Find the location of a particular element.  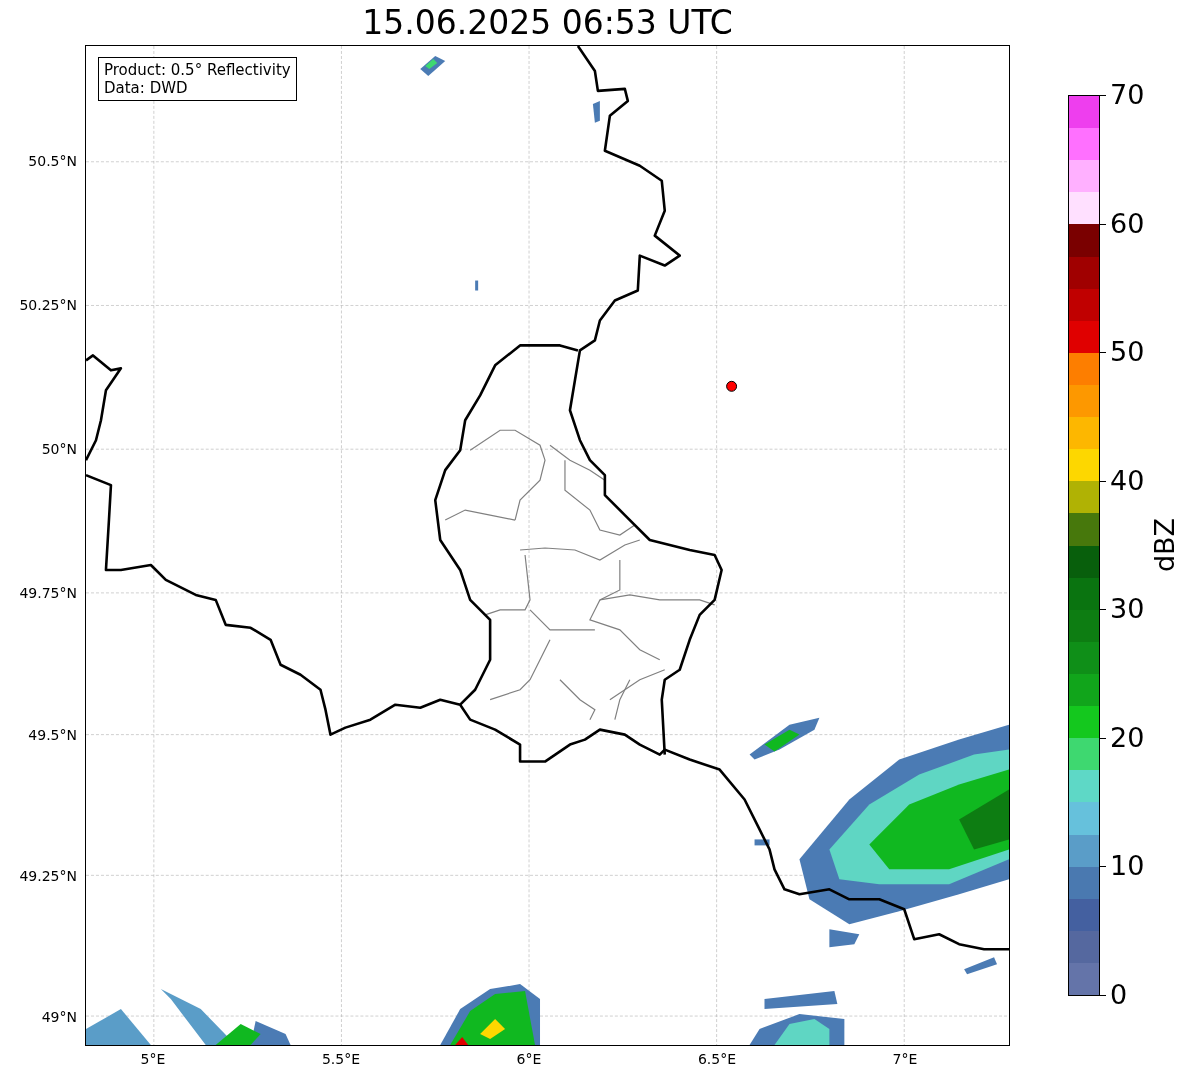

colorbar-tick-label: 30 is located at coordinates (1127, 609).